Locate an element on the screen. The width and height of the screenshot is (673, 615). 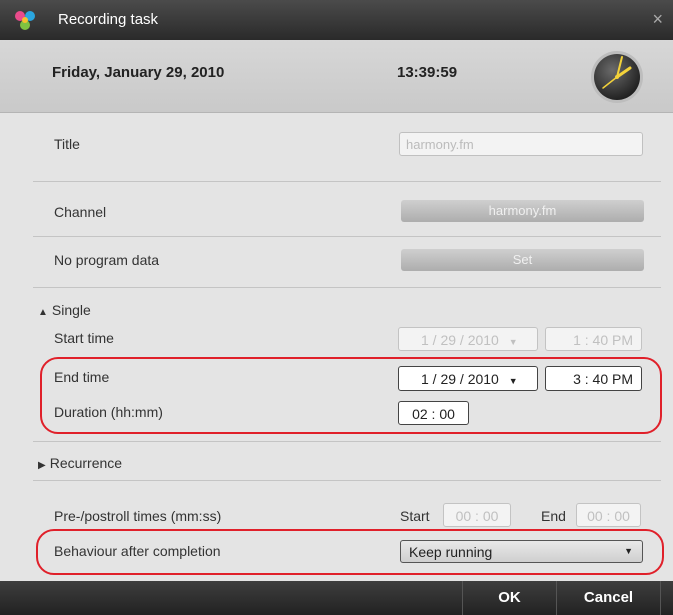
channel-label: Channel is located at coordinates (80, 212).